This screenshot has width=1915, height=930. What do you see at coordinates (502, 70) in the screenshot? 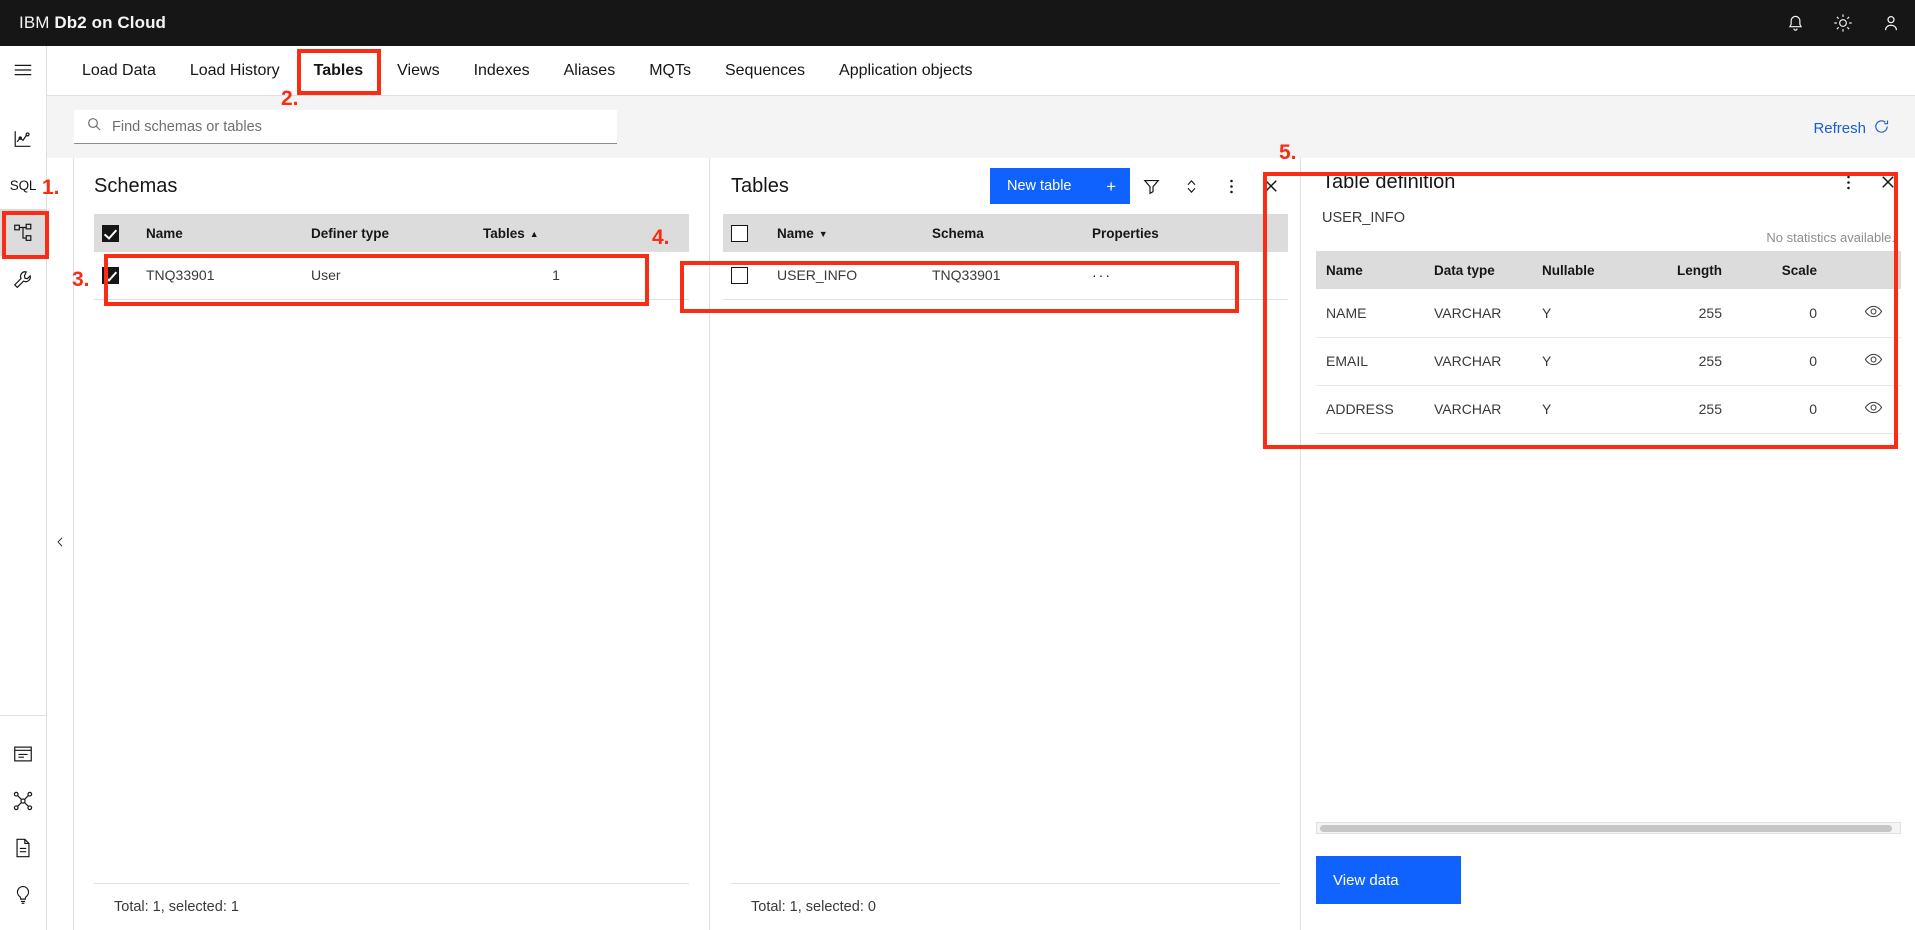
I see `tab-indexes: Indexes` at bounding box center [502, 70].